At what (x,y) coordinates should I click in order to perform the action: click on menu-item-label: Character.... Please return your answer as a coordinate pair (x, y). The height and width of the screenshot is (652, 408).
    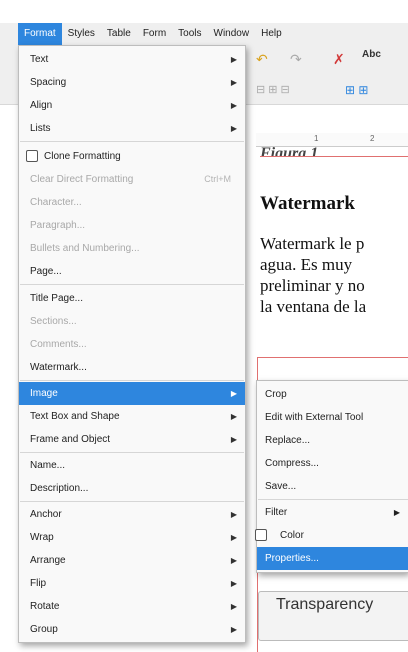
    Looking at the image, I should click on (56, 202).